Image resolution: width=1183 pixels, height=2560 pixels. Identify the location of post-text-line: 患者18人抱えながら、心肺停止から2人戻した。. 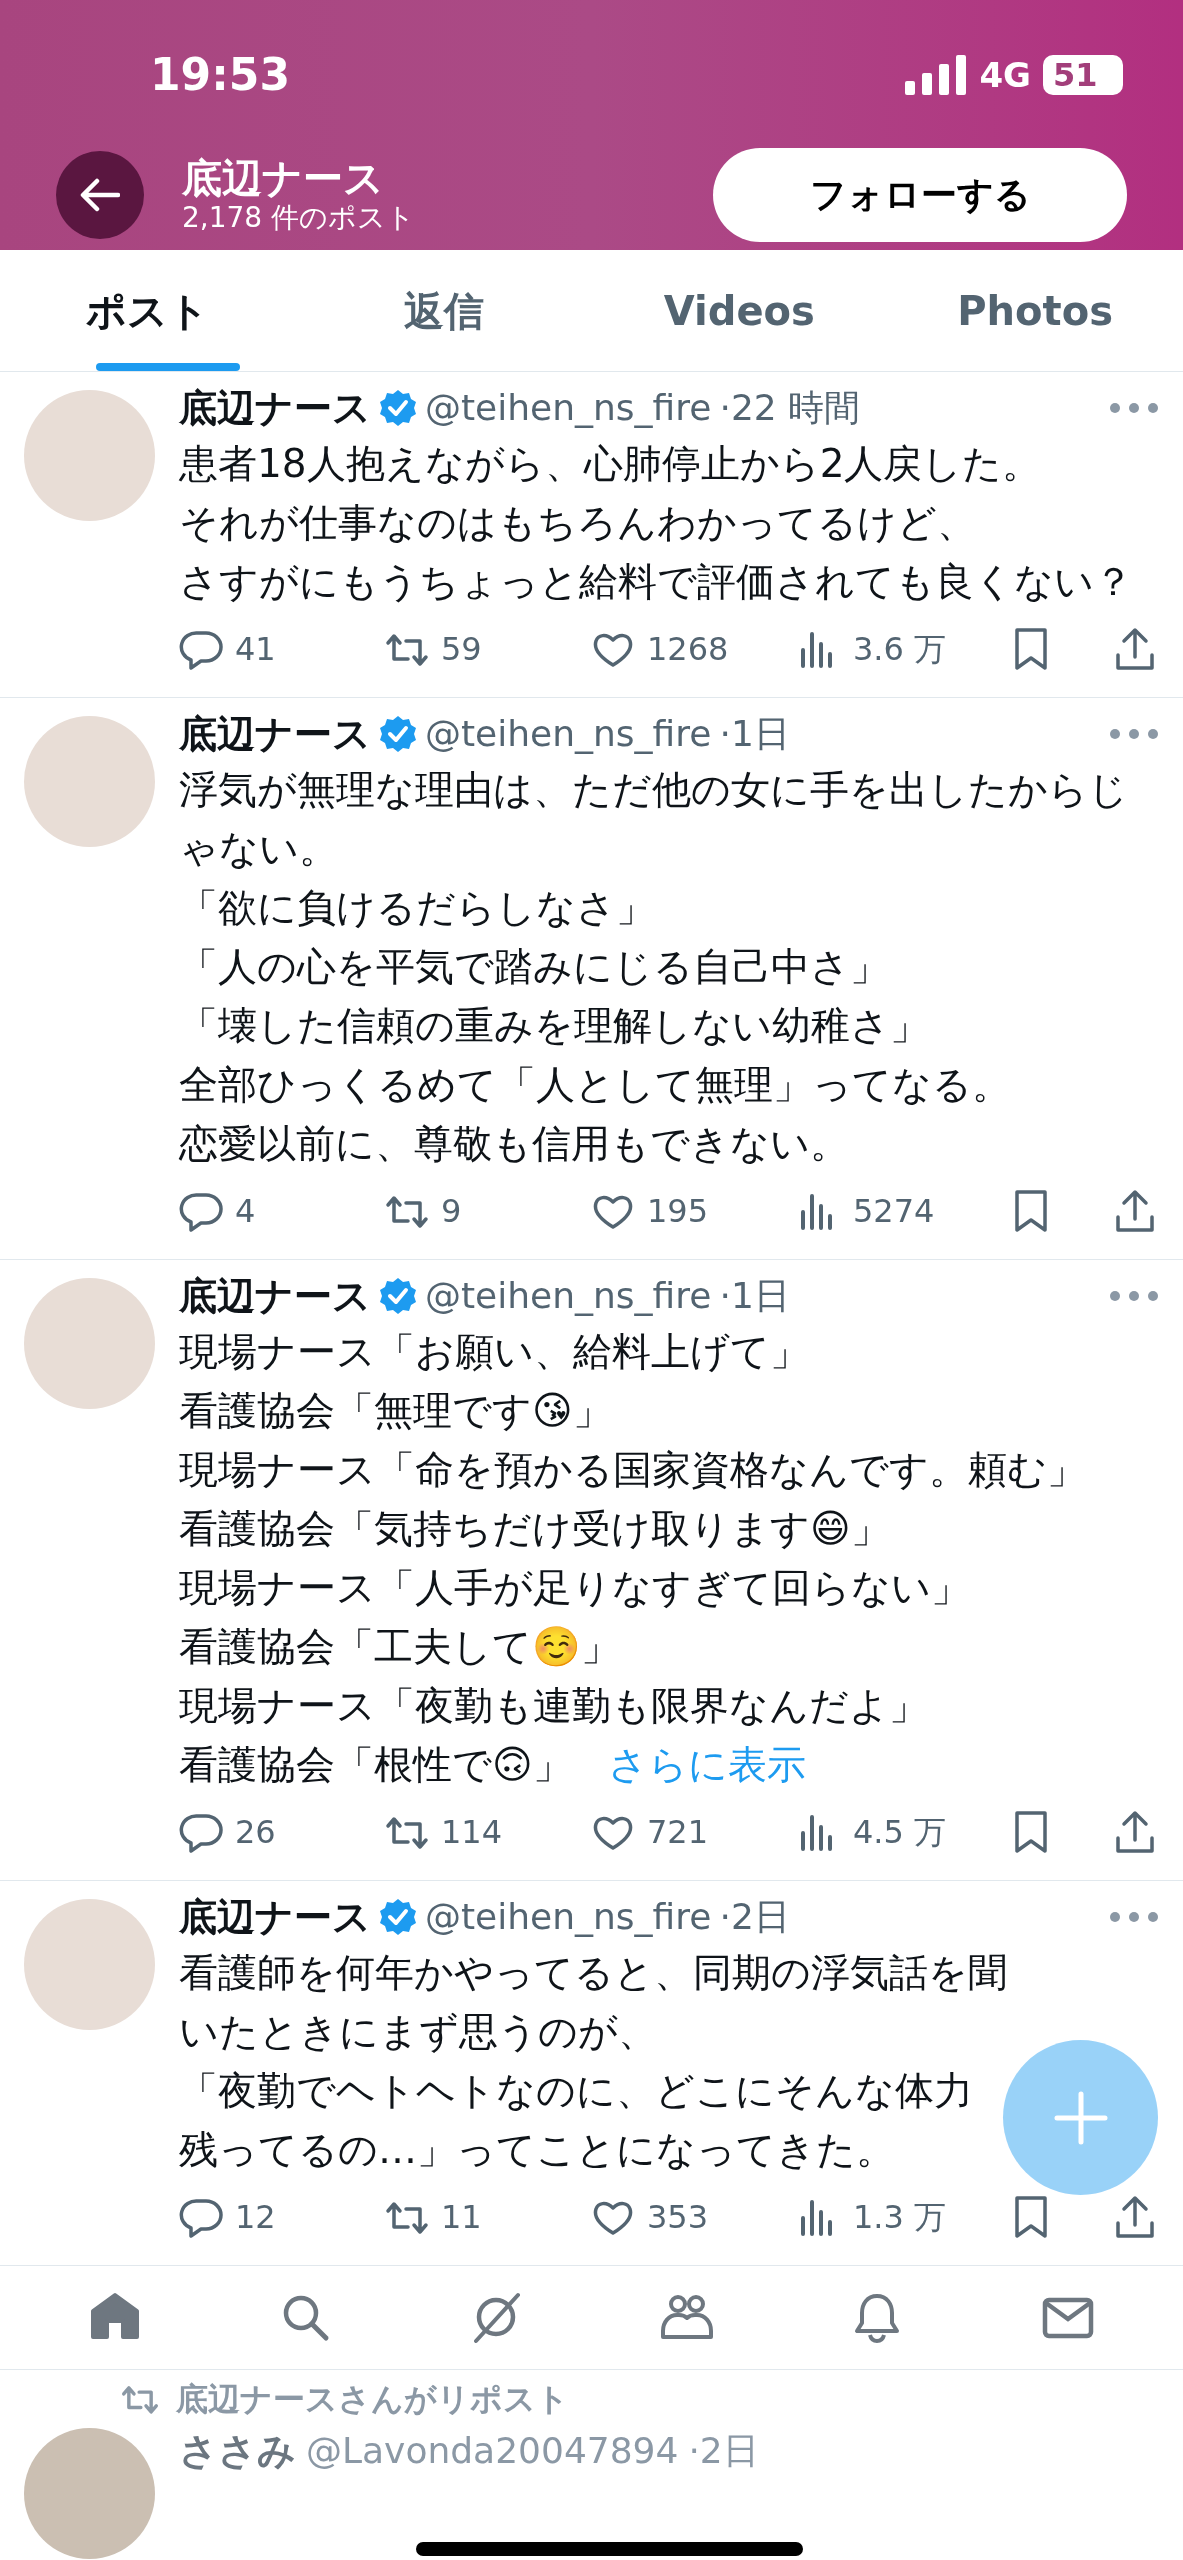
(610, 464).